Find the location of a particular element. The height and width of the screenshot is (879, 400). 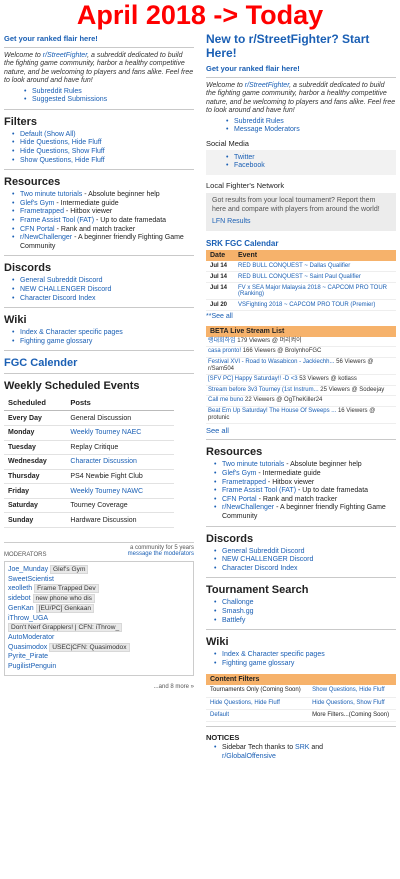

suggested-submissions-link: Suggested Submissions is located at coordinates (109, 100).